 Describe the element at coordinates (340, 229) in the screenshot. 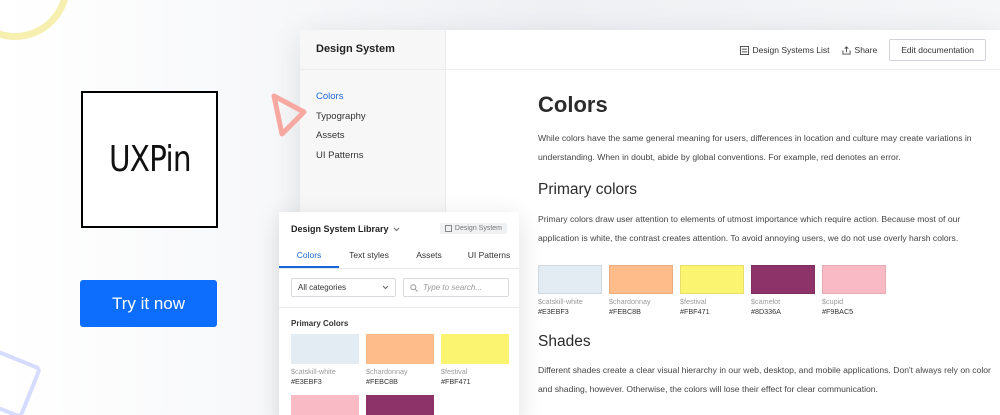

I see `library-title-label: Design System Library` at that location.